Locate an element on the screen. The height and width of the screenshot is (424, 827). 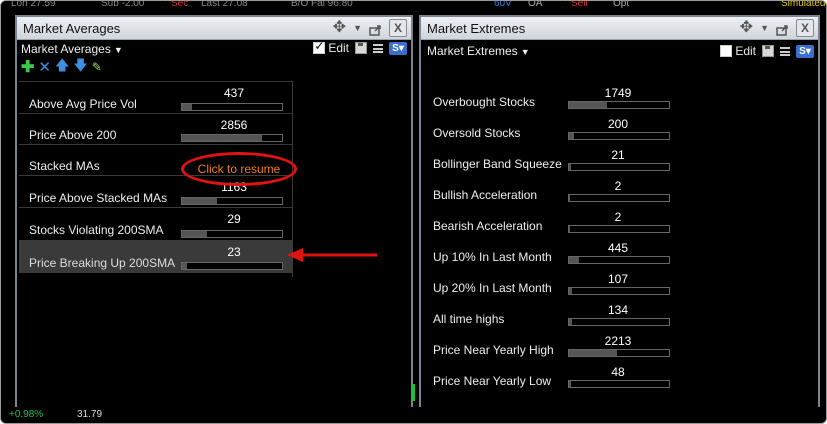
row-label: Stocks Violating 200SMA is located at coordinates (96, 230).